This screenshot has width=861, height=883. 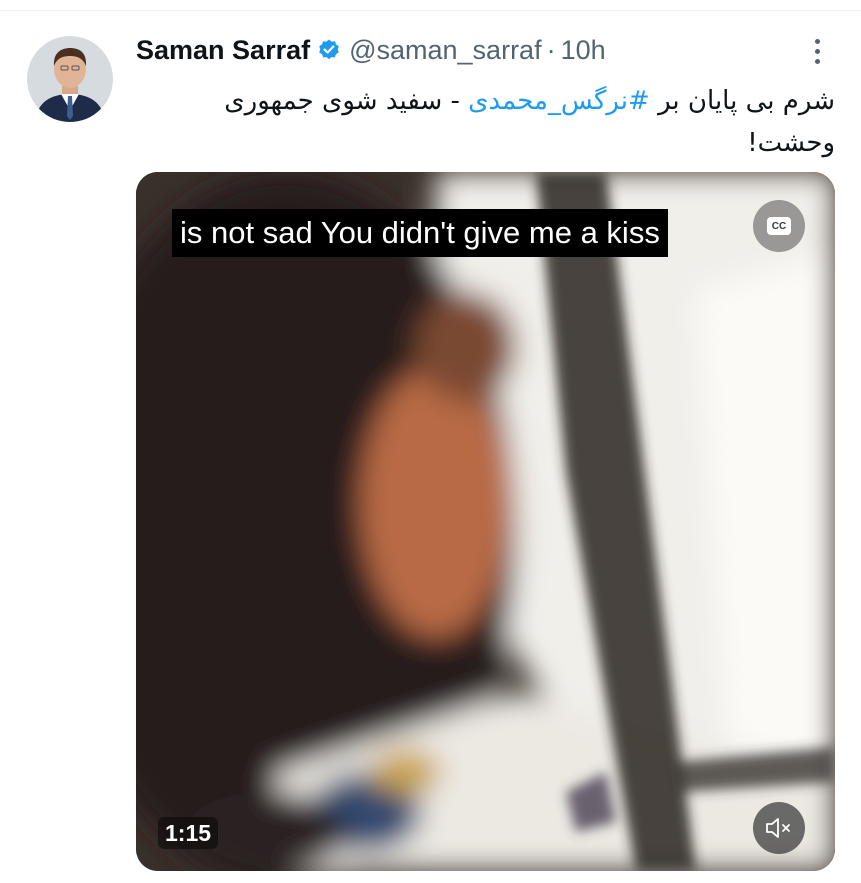 What do you see at coordinates (445, 50) in the screenshot?
I see `author-handle: @saman_sarraf` at bounding box center [445, 50].